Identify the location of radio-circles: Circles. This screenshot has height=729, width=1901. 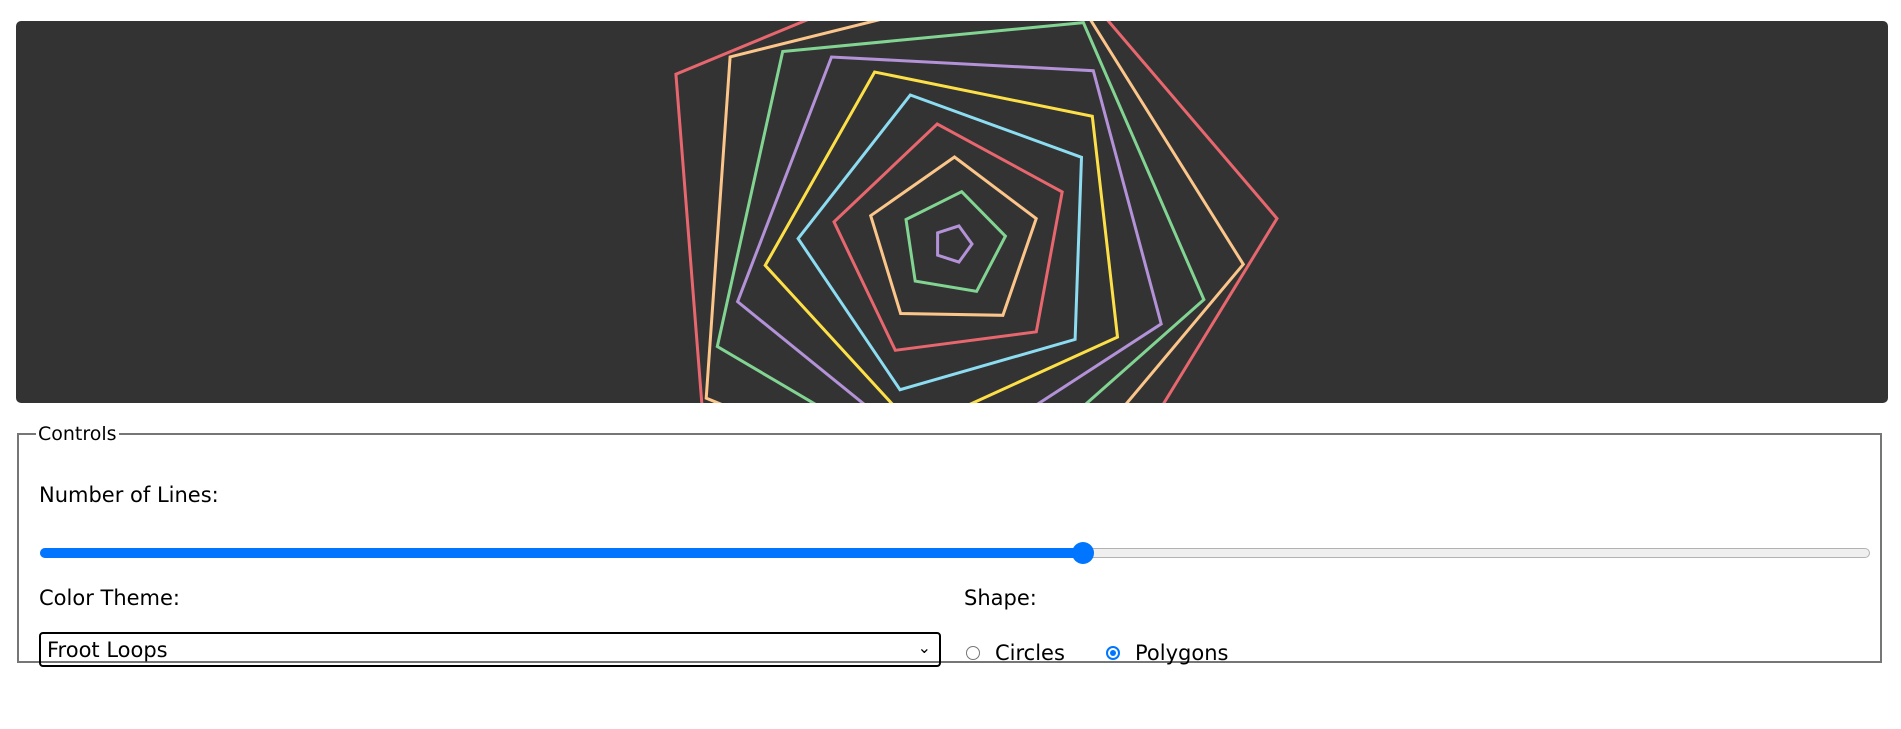
(1015, 653).